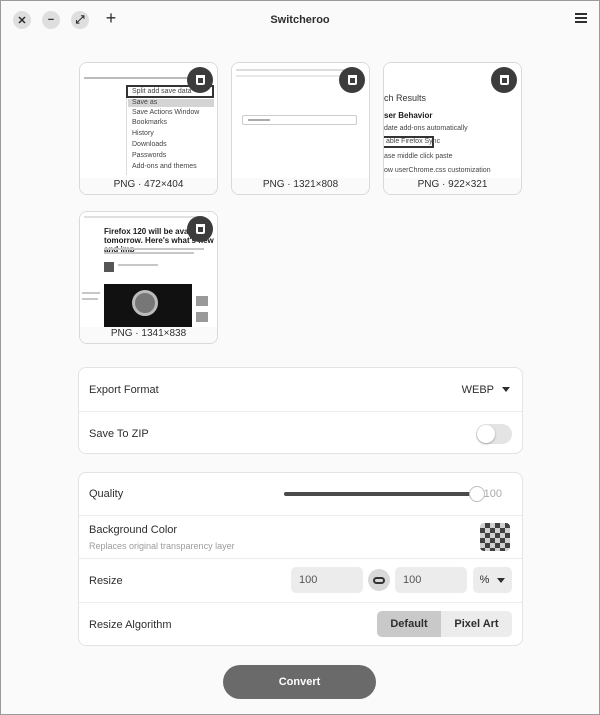 This screenshot has width=600, height=715. What do you see at coordinates (300, 624) in the screenshot?
I see `resize-algorithm-row: Resize Algorithm Default Pixel Art` at bounding box center [300, 624].